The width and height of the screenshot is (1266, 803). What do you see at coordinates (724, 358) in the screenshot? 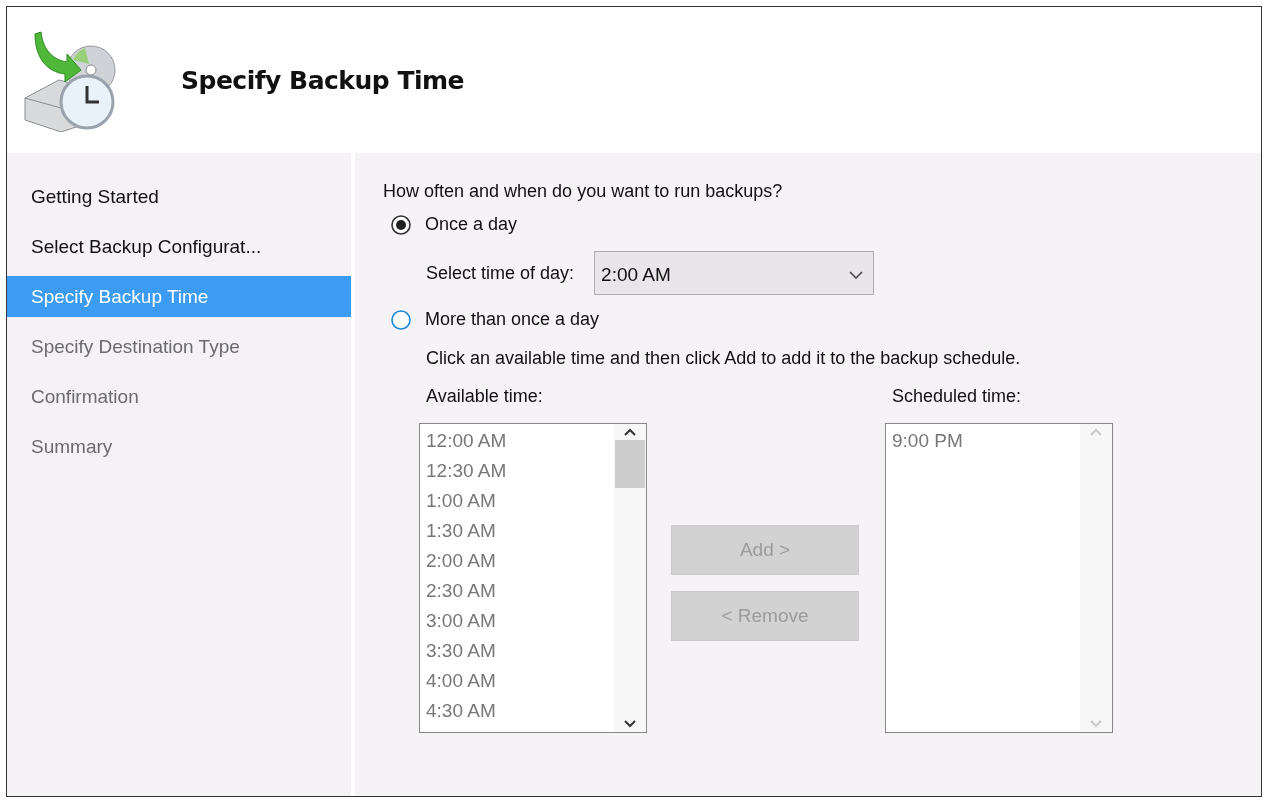
I see `instruction-text: Click an available time and then click Add to add it to the backup schedule.` at bounding box center [724, 358].